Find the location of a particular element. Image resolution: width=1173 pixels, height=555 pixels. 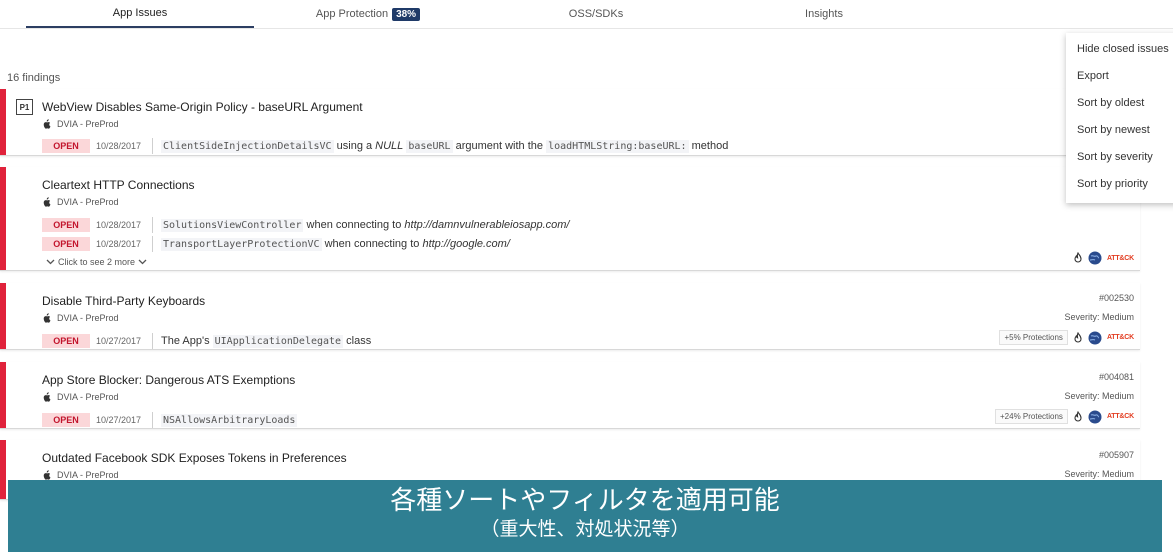

tab-insights: Insights is located at coordinates (824, 14).